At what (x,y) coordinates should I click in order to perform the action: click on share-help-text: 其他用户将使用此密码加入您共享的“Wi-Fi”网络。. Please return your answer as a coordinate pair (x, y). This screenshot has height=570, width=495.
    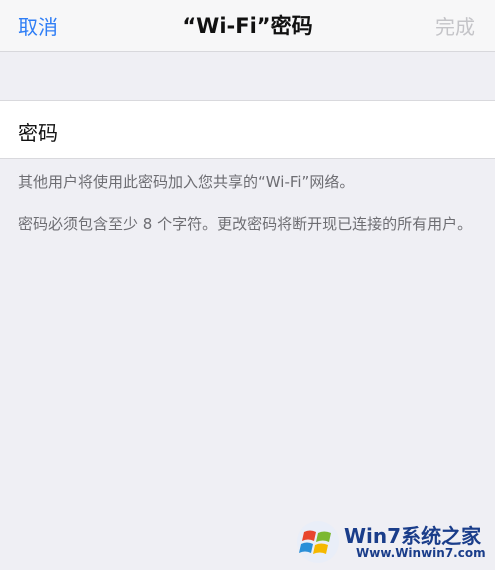
    Looking at the image, I should click on (186, 182).